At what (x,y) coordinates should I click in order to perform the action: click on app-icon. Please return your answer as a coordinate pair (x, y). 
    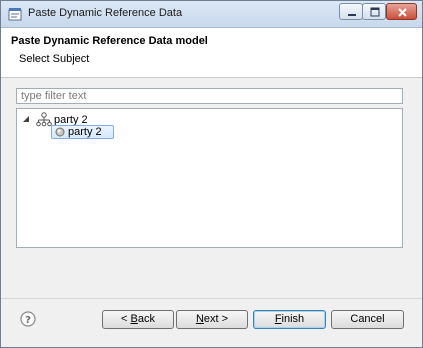
    Looking at the image, I should click on (15, 14).